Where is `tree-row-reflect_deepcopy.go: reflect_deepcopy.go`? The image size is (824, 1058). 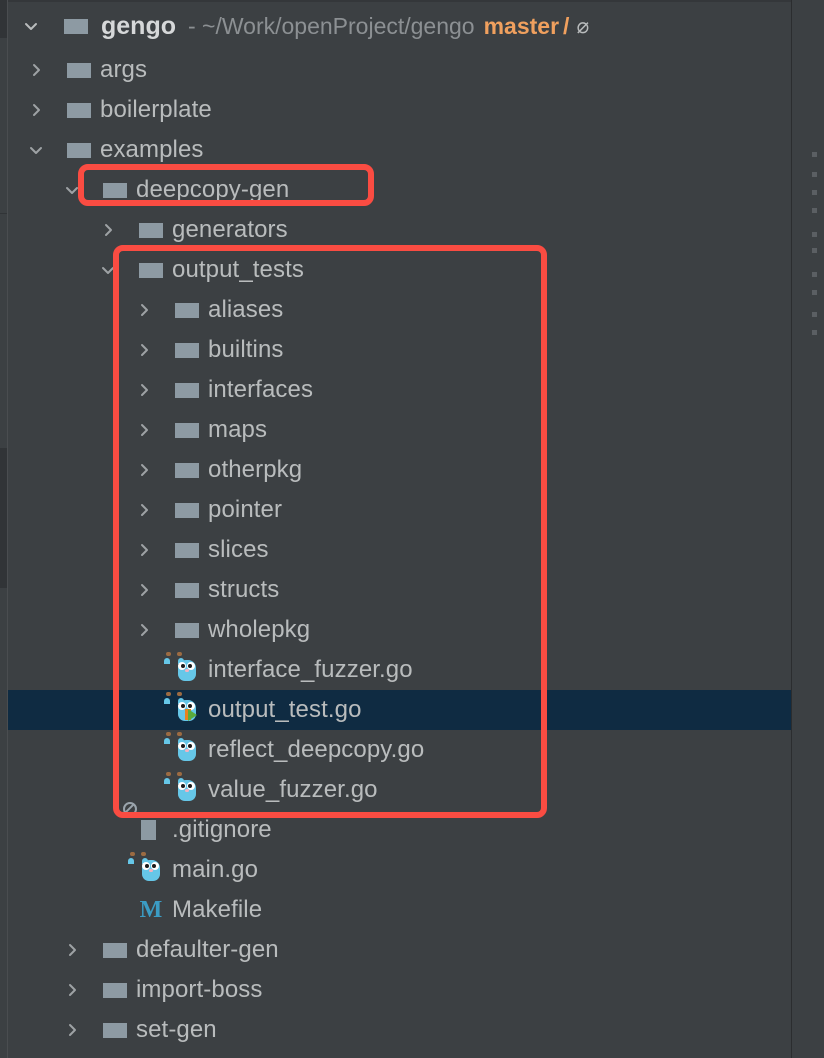 tree-row-reflect_deepcopy.go: reflect_deepcopy.go is located at coordinates (399, 750).